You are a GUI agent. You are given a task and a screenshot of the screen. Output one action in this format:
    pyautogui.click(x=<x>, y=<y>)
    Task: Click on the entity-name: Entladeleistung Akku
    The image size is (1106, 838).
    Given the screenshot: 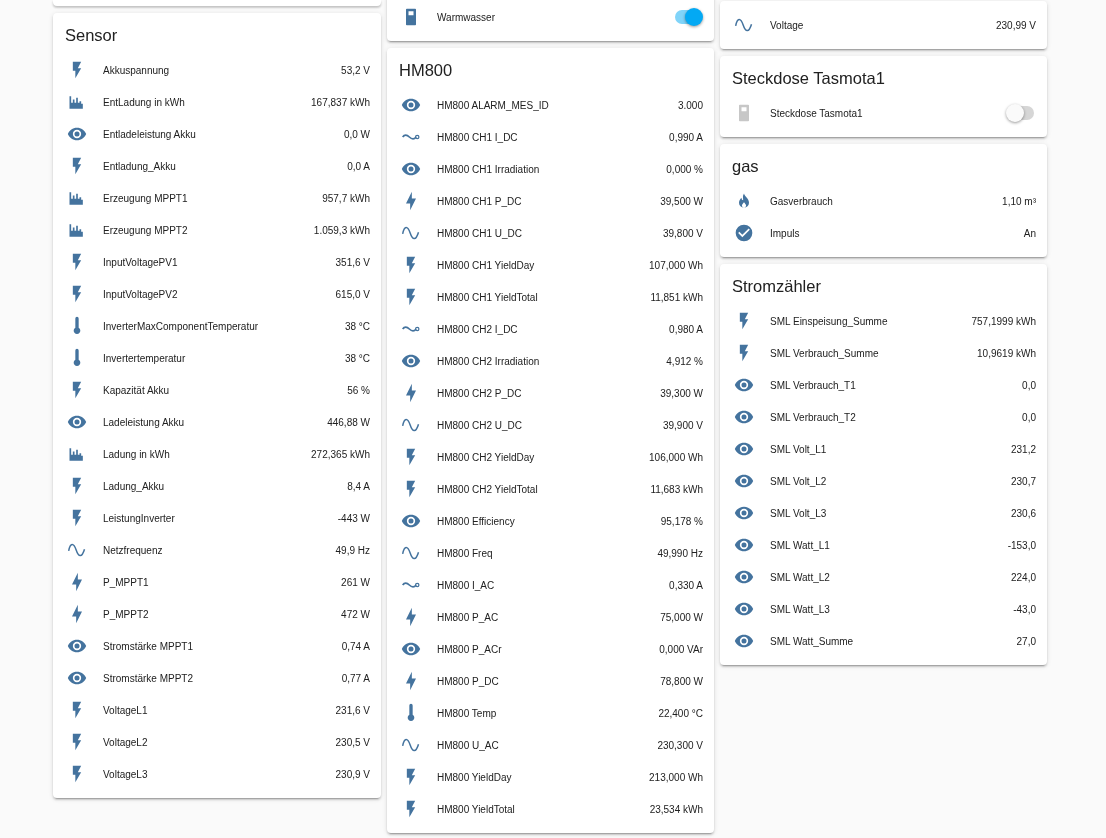 What is the action you would take?
    pyautogui.click(x=150, y=134)
    